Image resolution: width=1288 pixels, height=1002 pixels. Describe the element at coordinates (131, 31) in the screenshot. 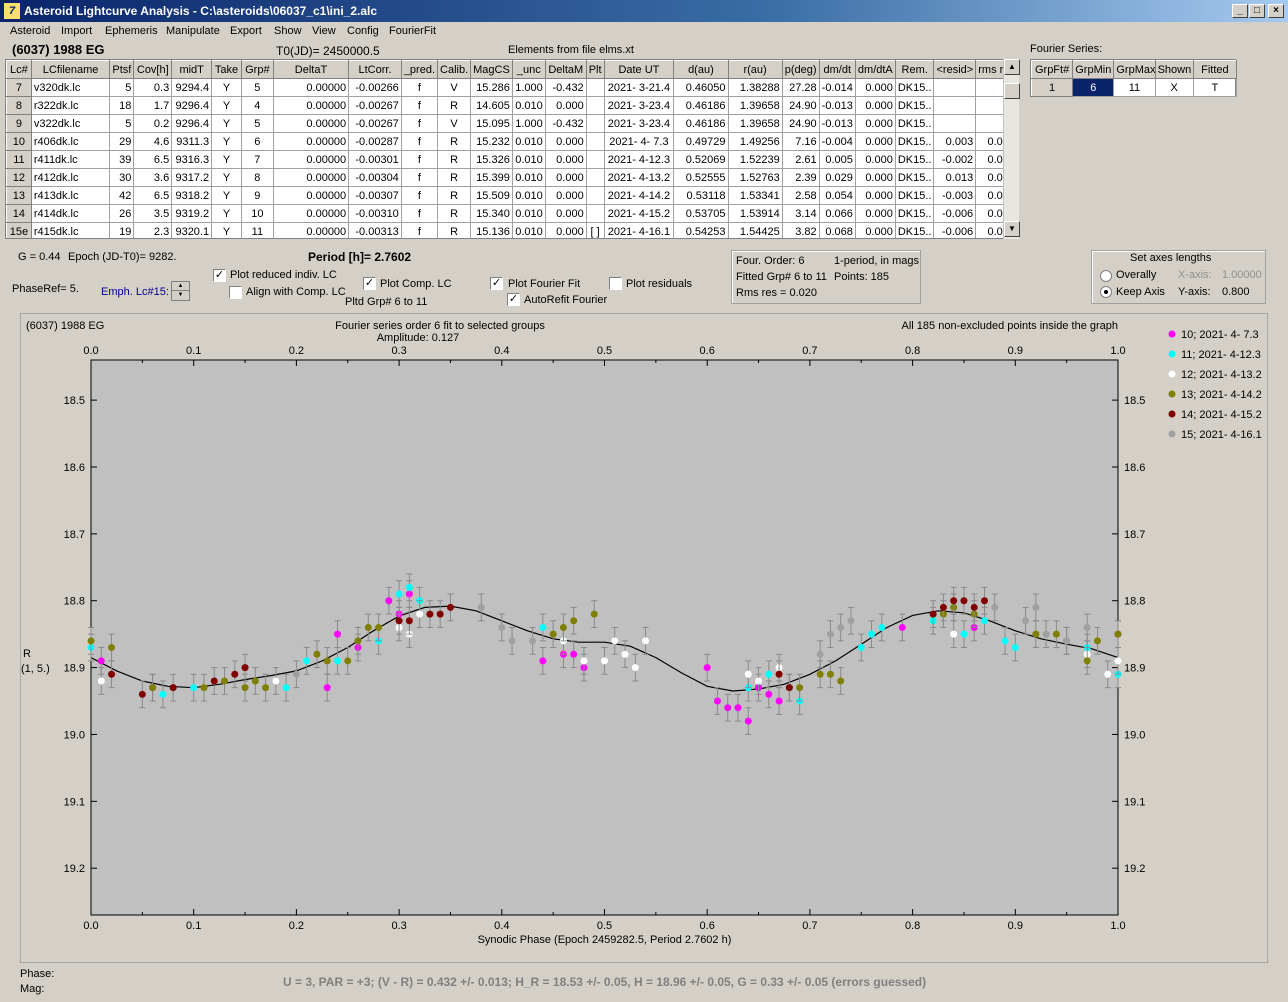

I see `menu-ephemeris: Ephemeris` at that location.